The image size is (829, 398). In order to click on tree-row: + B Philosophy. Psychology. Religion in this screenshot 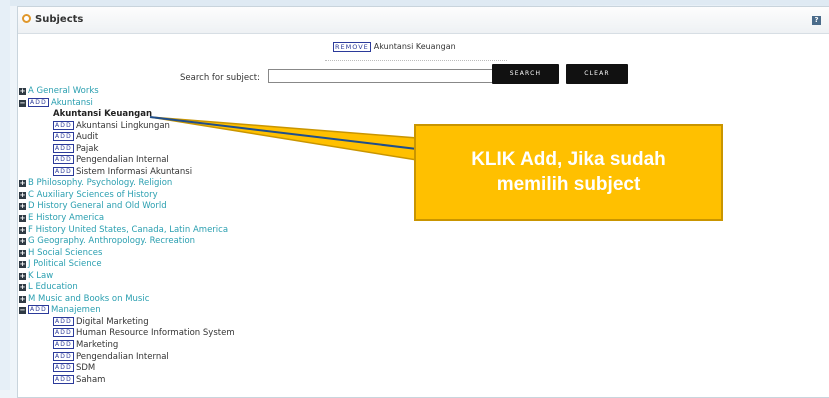, I will do `click(127, 184)`.